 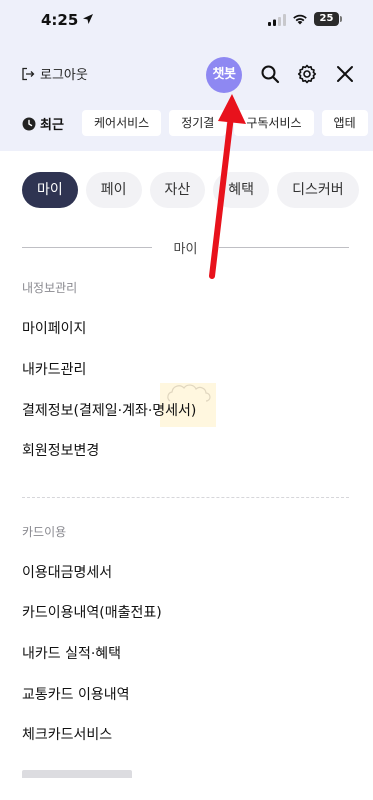 What do you see at coordinates (185, 497) in the screenshot?
I see `group-divider` at bounding box center [185, 497].